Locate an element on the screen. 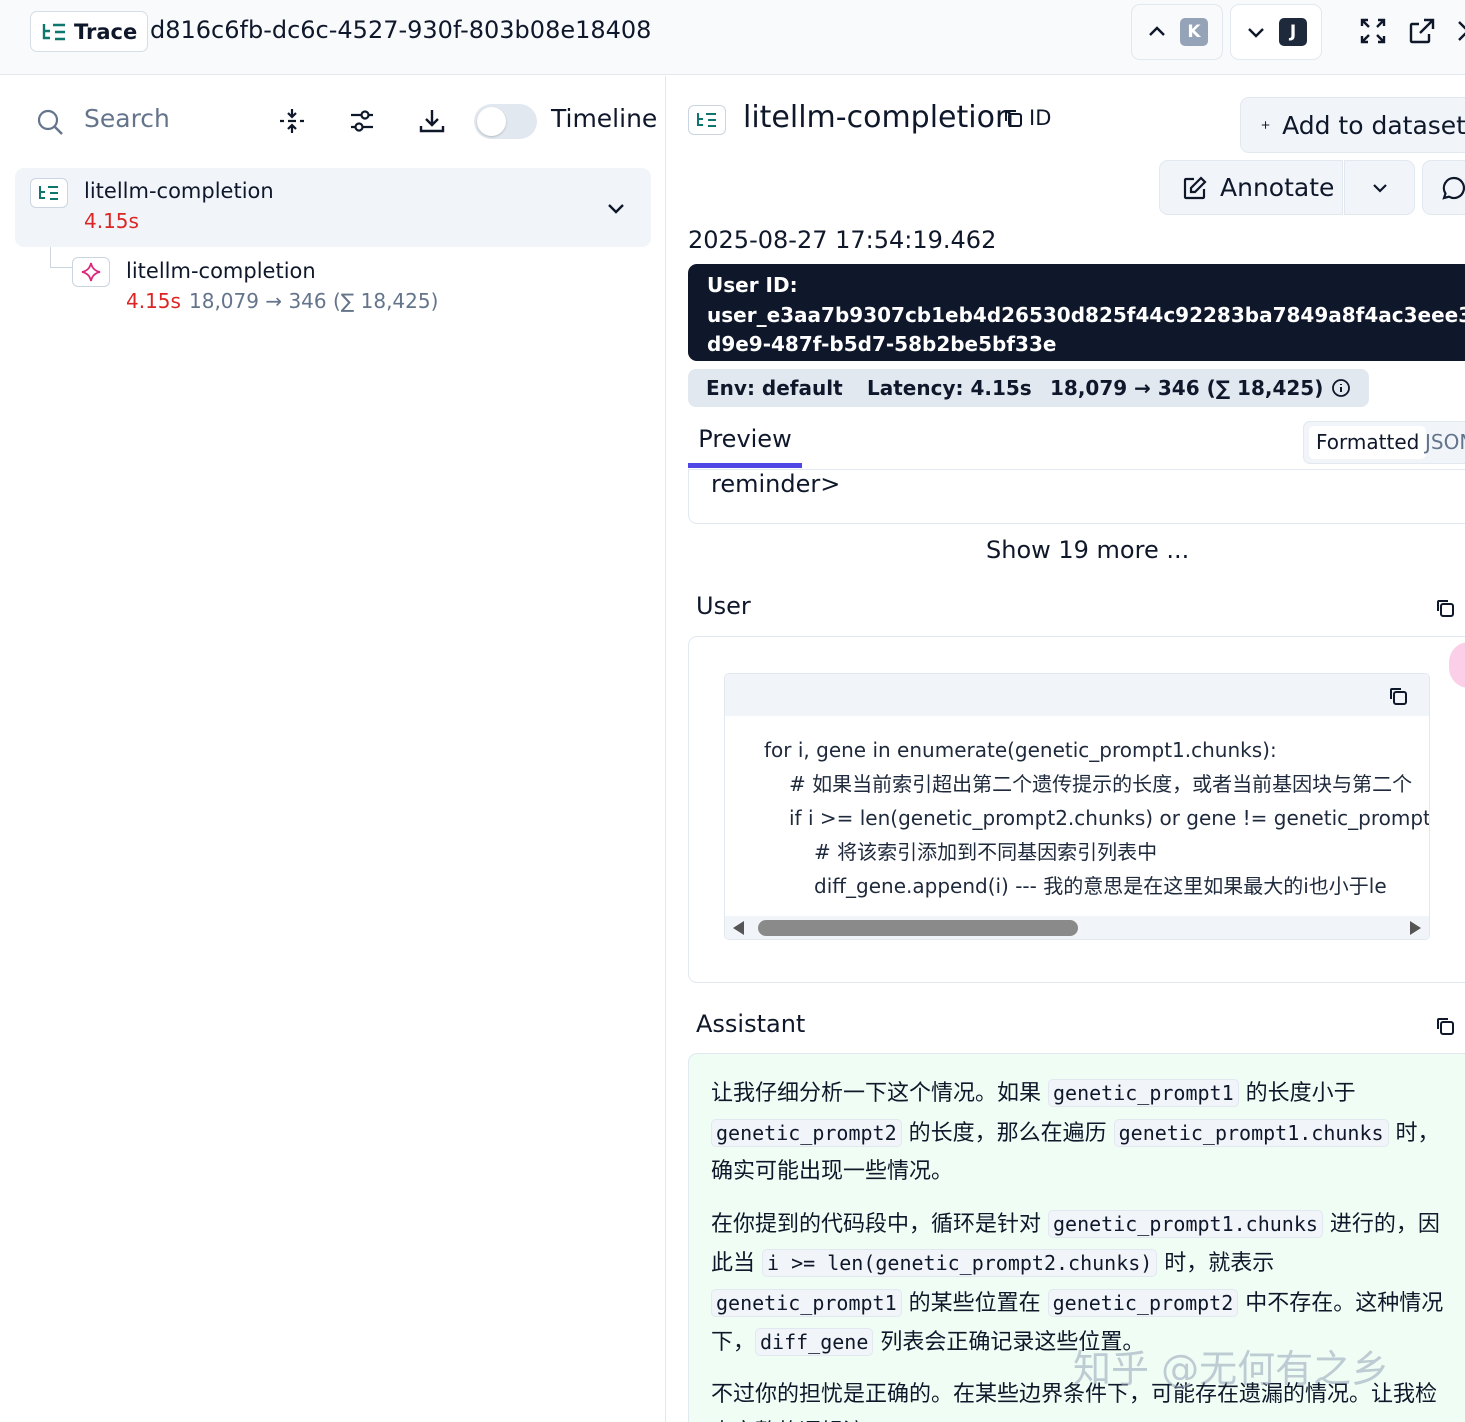 Image resolution: width=1465 pixels, height=1422 pixels. prev-trace-button: K is located at coordinates (1177, 32).